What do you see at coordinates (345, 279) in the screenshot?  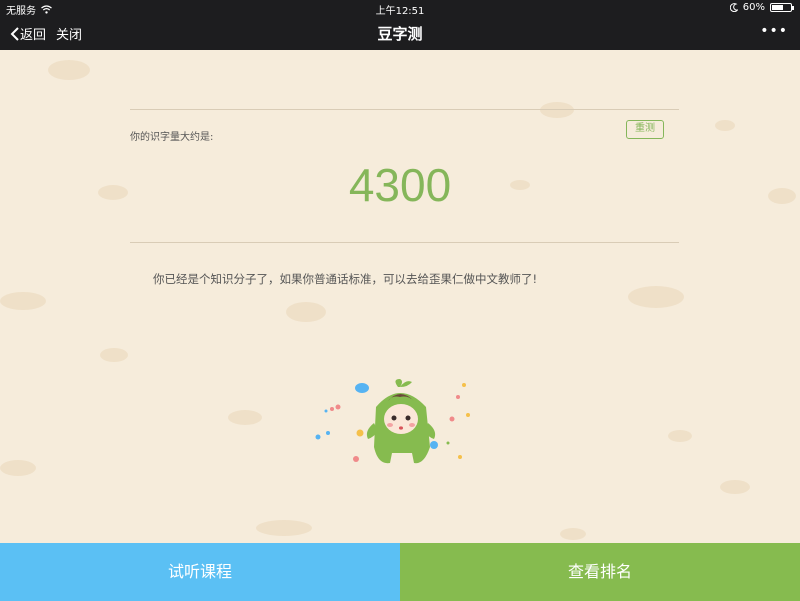 I see `result-message: 你已经是个知识分子了，如果你普通话标准，可以去给歪果仁做中文教师了!` at bounding box center [345, 279].